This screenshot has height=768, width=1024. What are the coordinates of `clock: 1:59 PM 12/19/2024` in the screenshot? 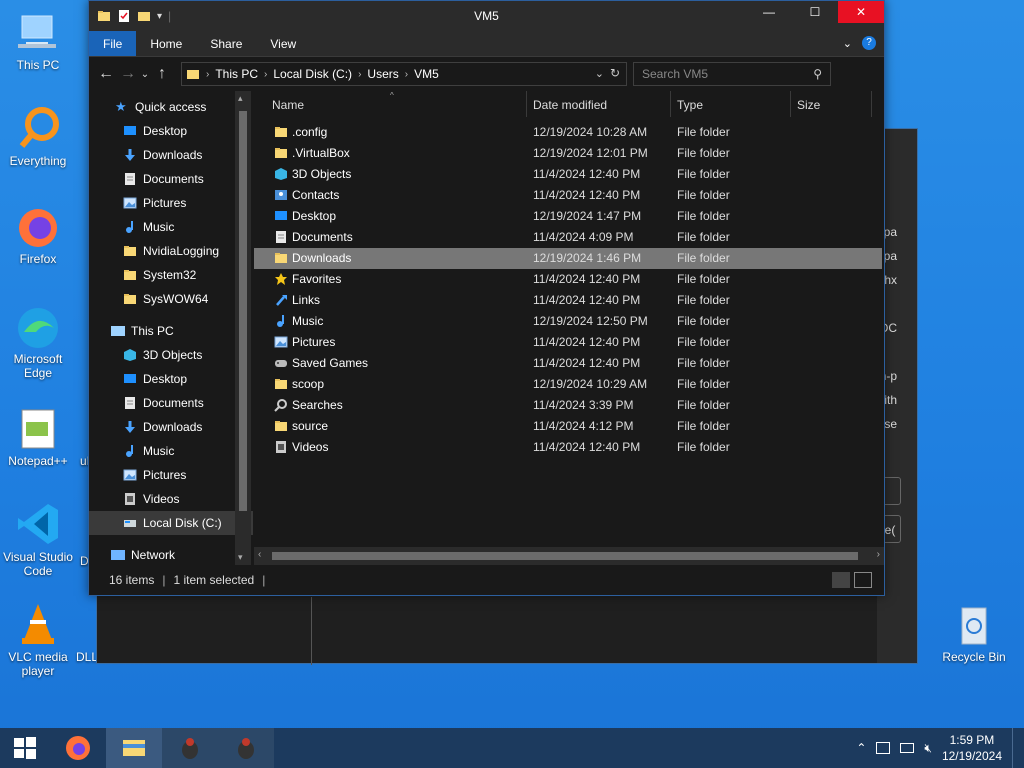 It's located at (972, 748).